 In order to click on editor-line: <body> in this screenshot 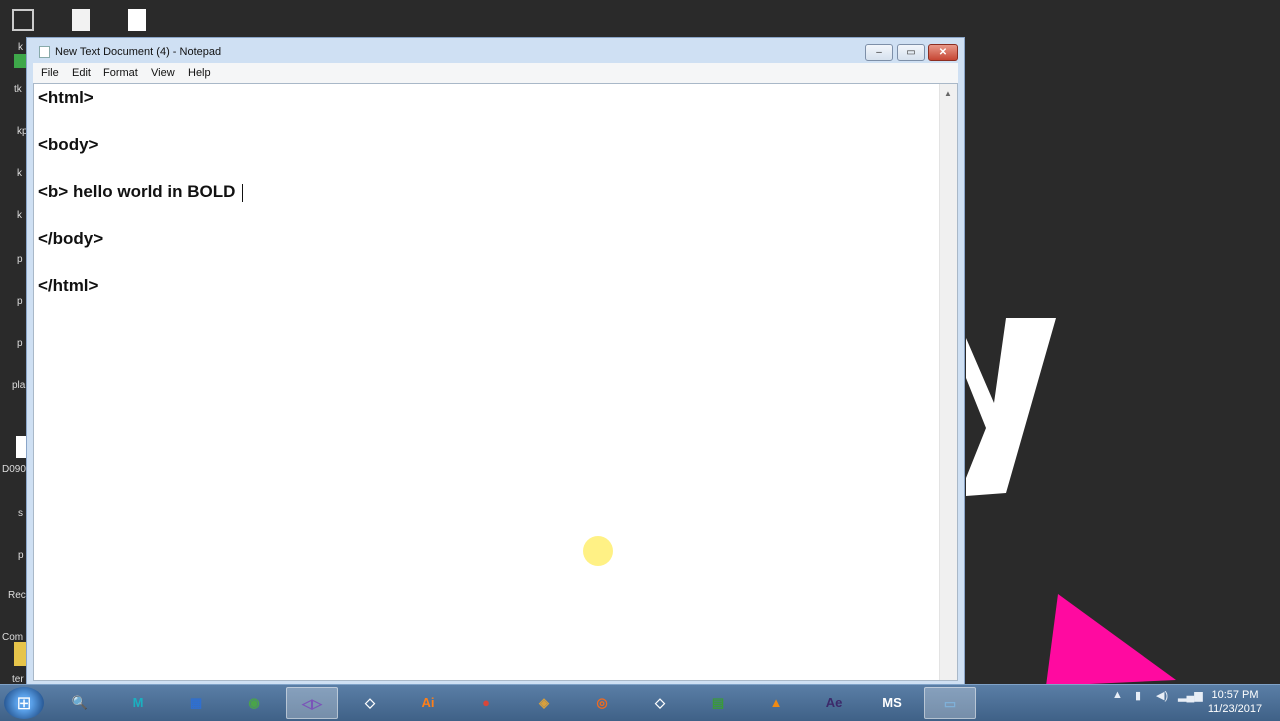, I will do `click(68, 144)`.